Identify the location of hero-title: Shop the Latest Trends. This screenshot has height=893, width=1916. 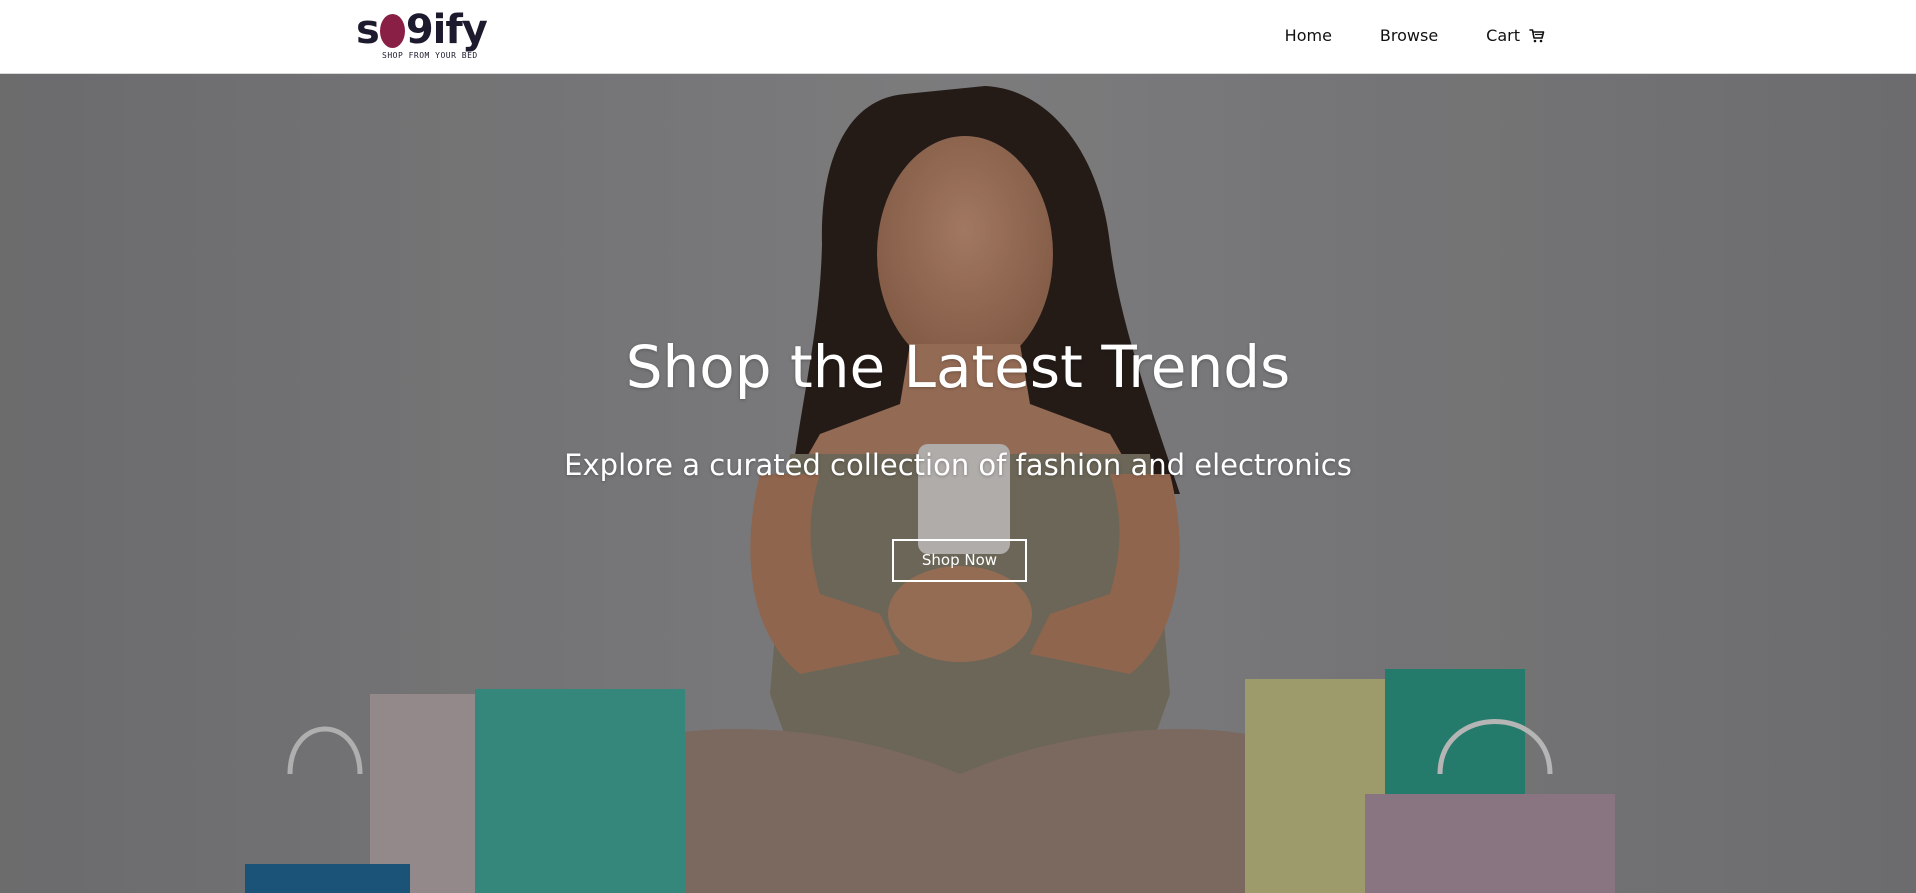
(958, 367).